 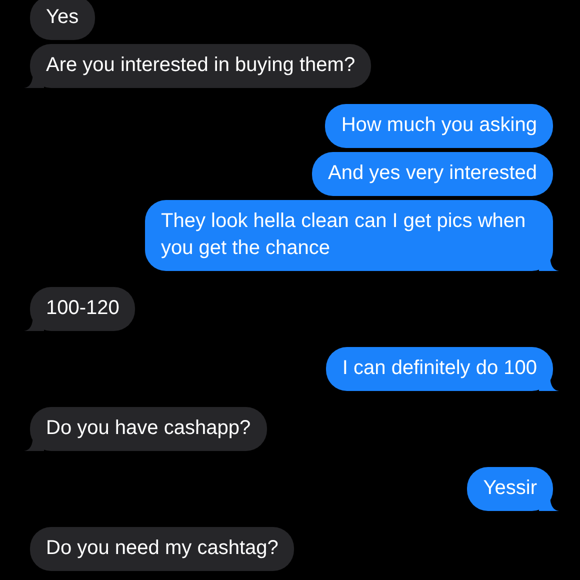 What do you see at coordinates (145, 429) in the screenshot?
I see `message-bubble: Do you have cashapp?` at bounding box center [145, 429].